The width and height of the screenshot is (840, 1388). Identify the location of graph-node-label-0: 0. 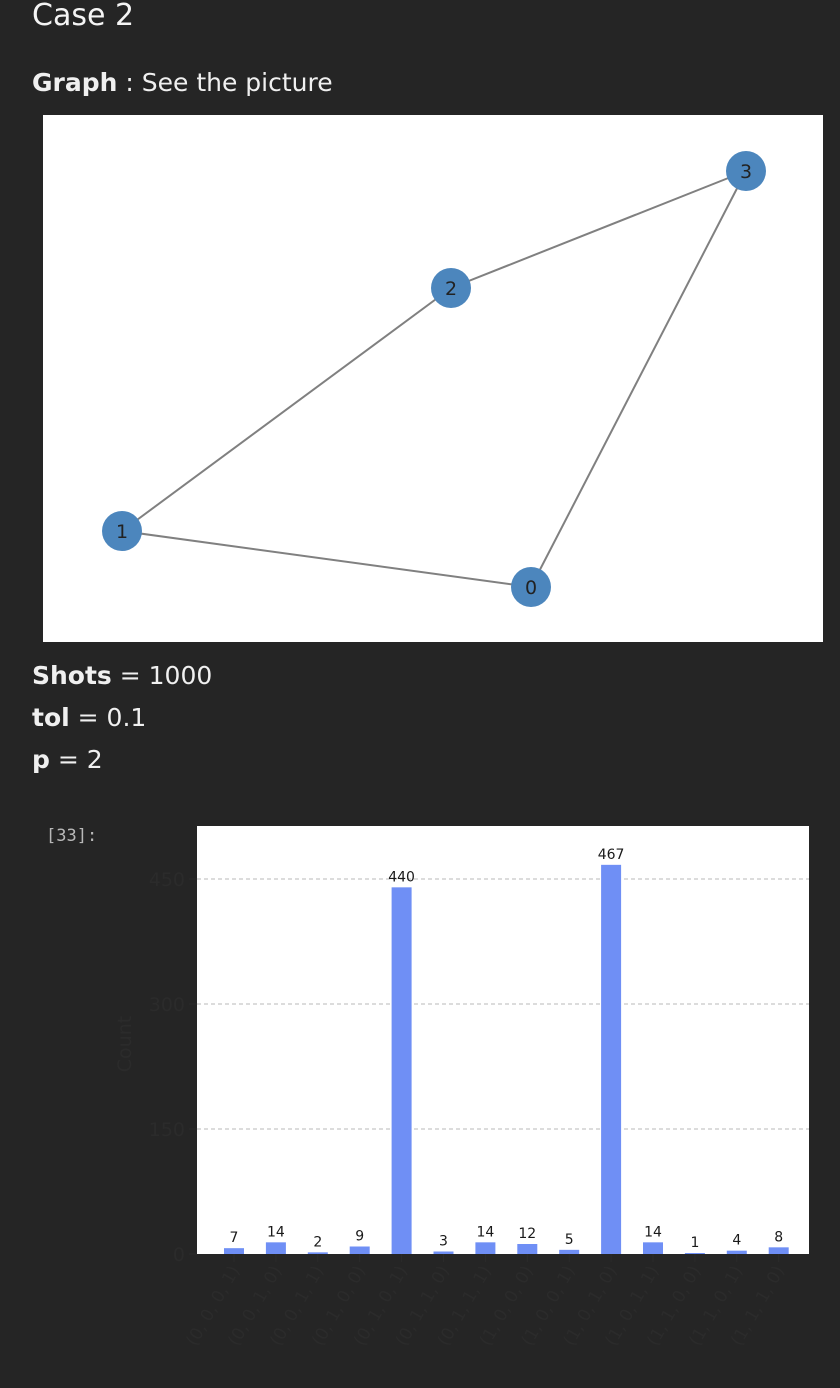
(531, 588).